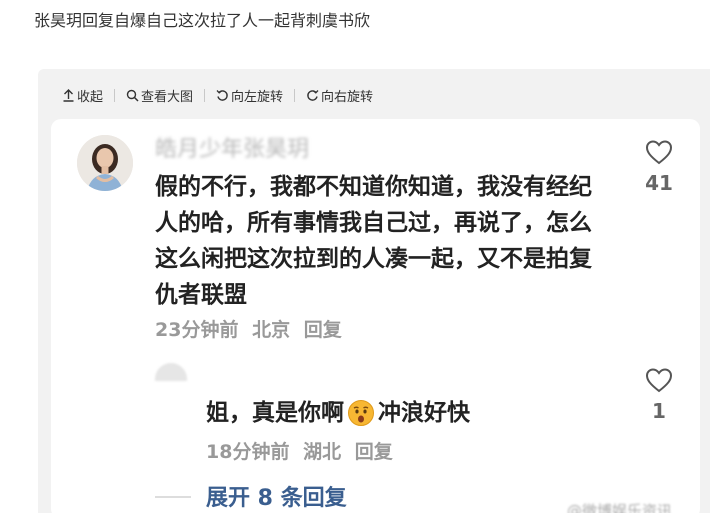 This screenshot has width=710, height=513. Describe the element at coordinates (323, 330) in the screenshot. I see `comment-reply-button: 回复` at that location.